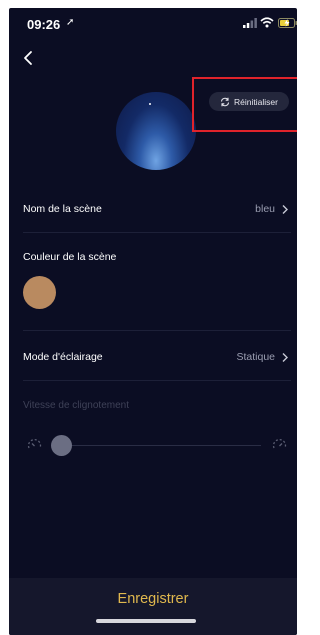 The width and height of the screenshot is (320, 635). What do you see at coordinates (250, 23) in the screenshot?
I see `signal-icon` at bounding box center [250, 23].